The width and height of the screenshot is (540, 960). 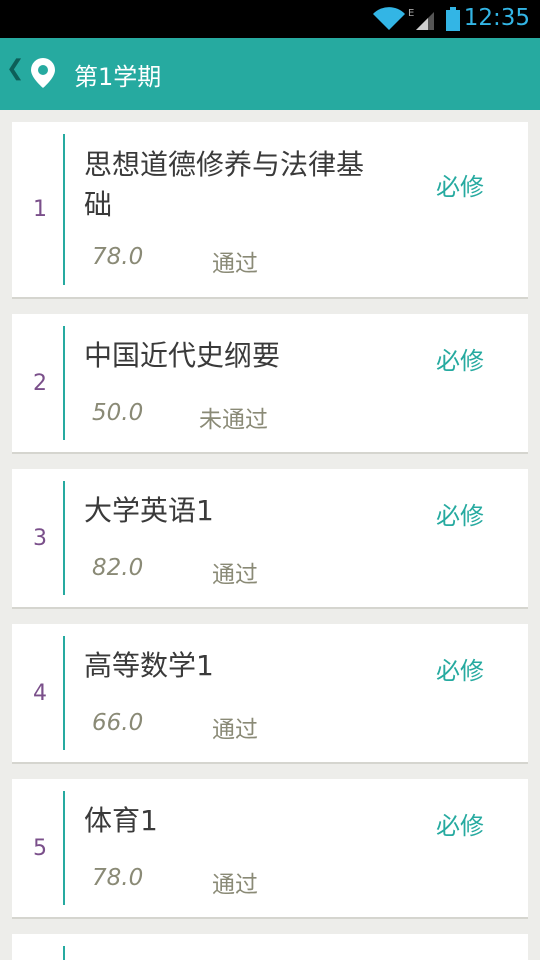 I want to click on course-card: 5 体育1 必修 78.0 通过, so click(x=270, y=849).